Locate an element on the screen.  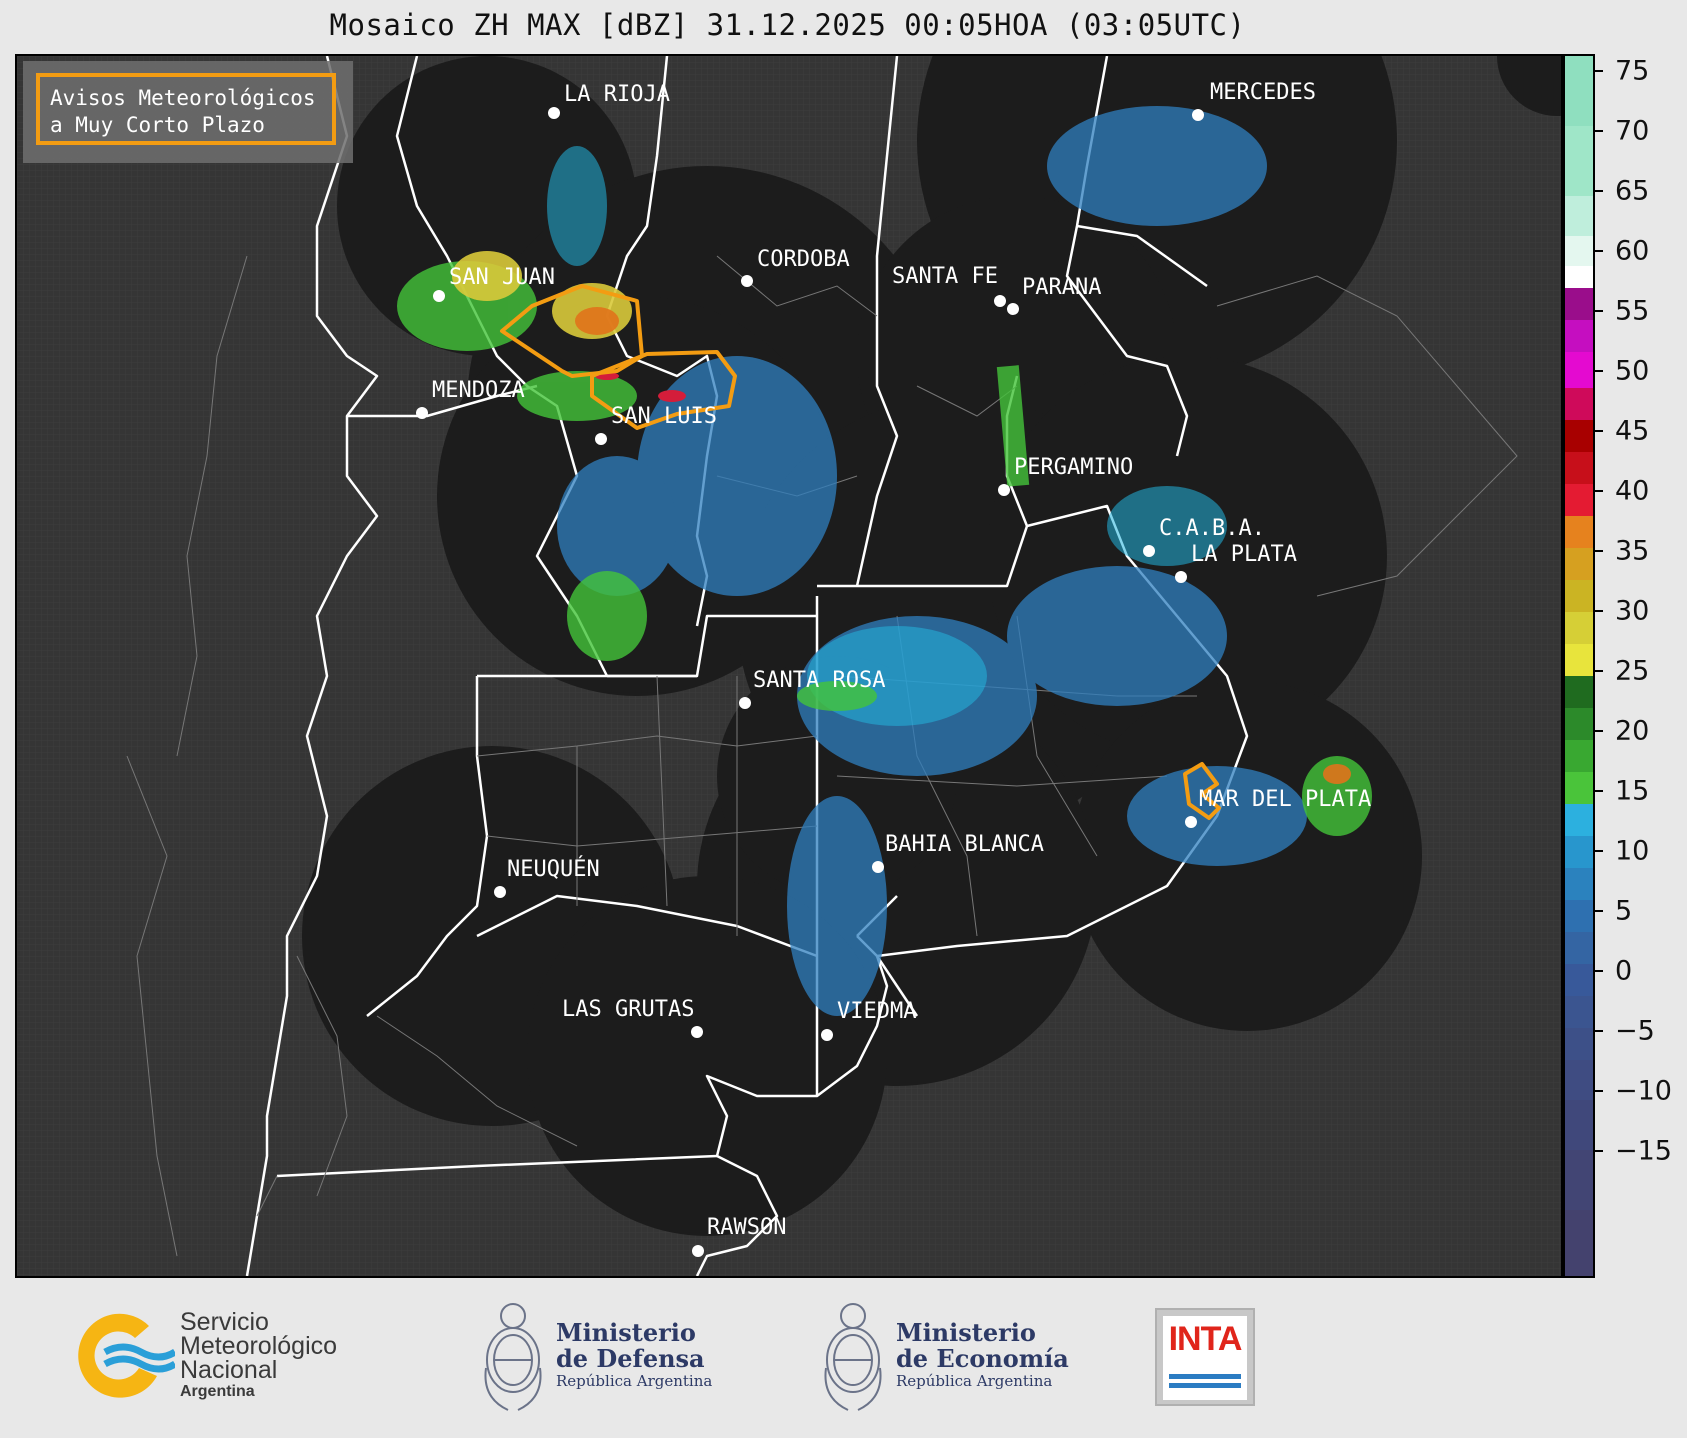
colorbar is located at coordinates (1579, 666).